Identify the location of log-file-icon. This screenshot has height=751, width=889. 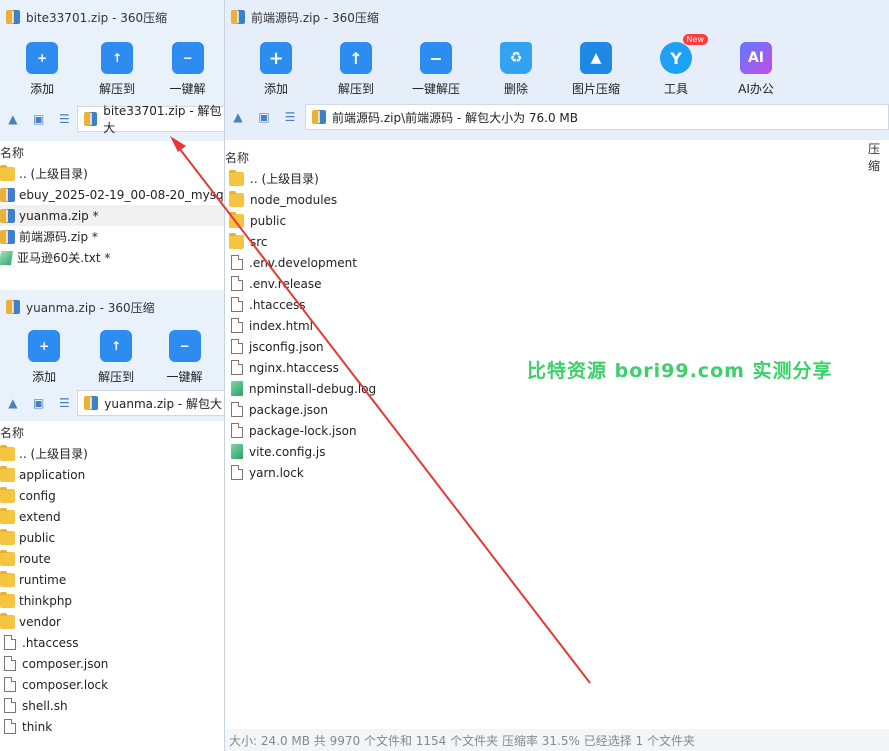
(237, 388).